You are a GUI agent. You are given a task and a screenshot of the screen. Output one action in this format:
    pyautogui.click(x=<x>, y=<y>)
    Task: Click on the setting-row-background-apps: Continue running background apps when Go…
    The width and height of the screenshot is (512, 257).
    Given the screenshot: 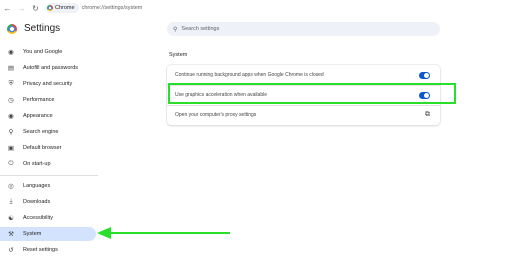 What is the action you would take?
    pyautogui.click(x=303, y=75)
    